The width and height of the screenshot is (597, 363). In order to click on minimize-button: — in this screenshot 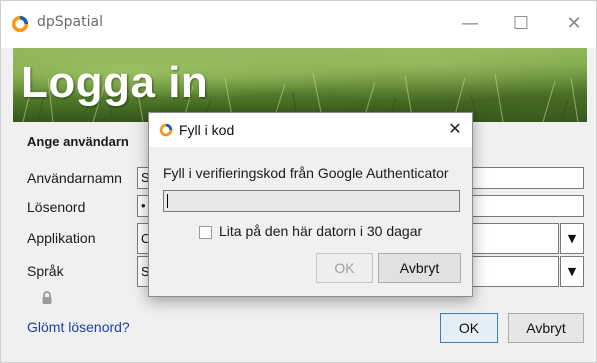, I will do `click(470, 24)`.